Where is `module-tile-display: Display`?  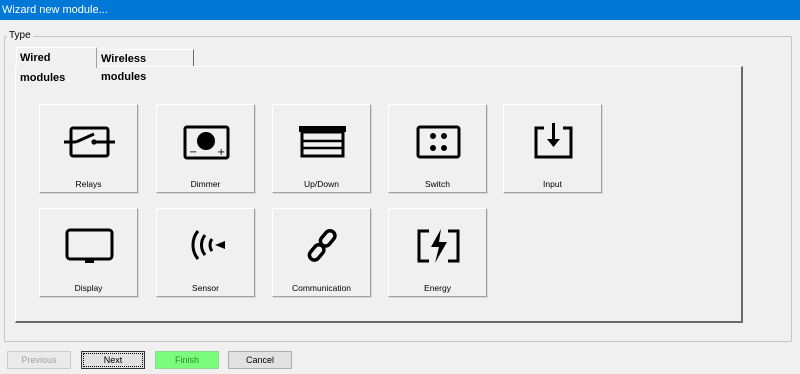 module-tile-display: Display is located at coordinates (88, 252).